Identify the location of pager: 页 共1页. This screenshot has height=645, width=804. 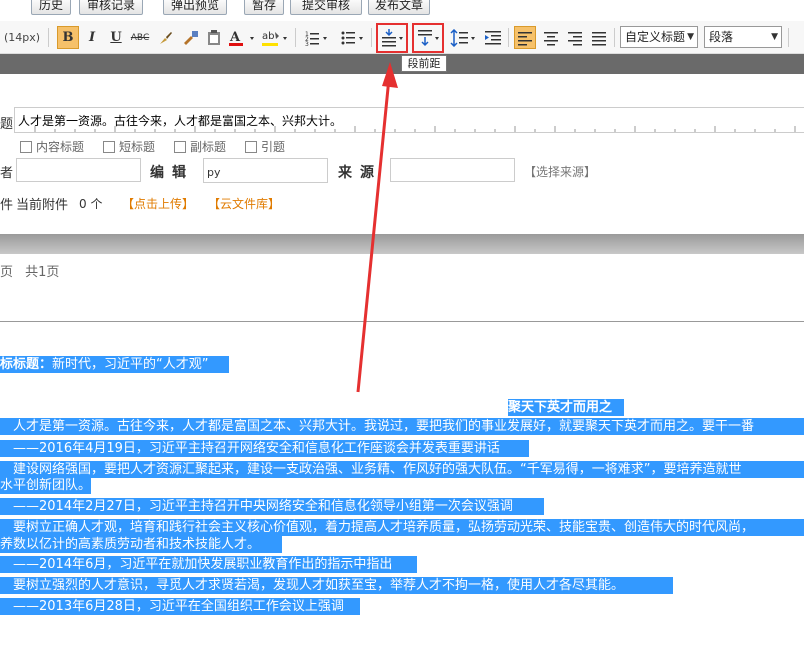
(29, 270).